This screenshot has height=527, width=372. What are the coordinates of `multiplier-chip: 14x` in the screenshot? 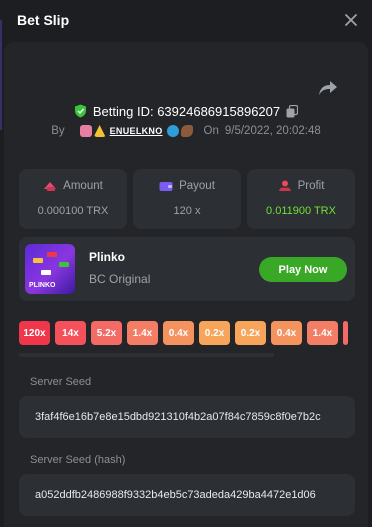 It's located at (70, 333).